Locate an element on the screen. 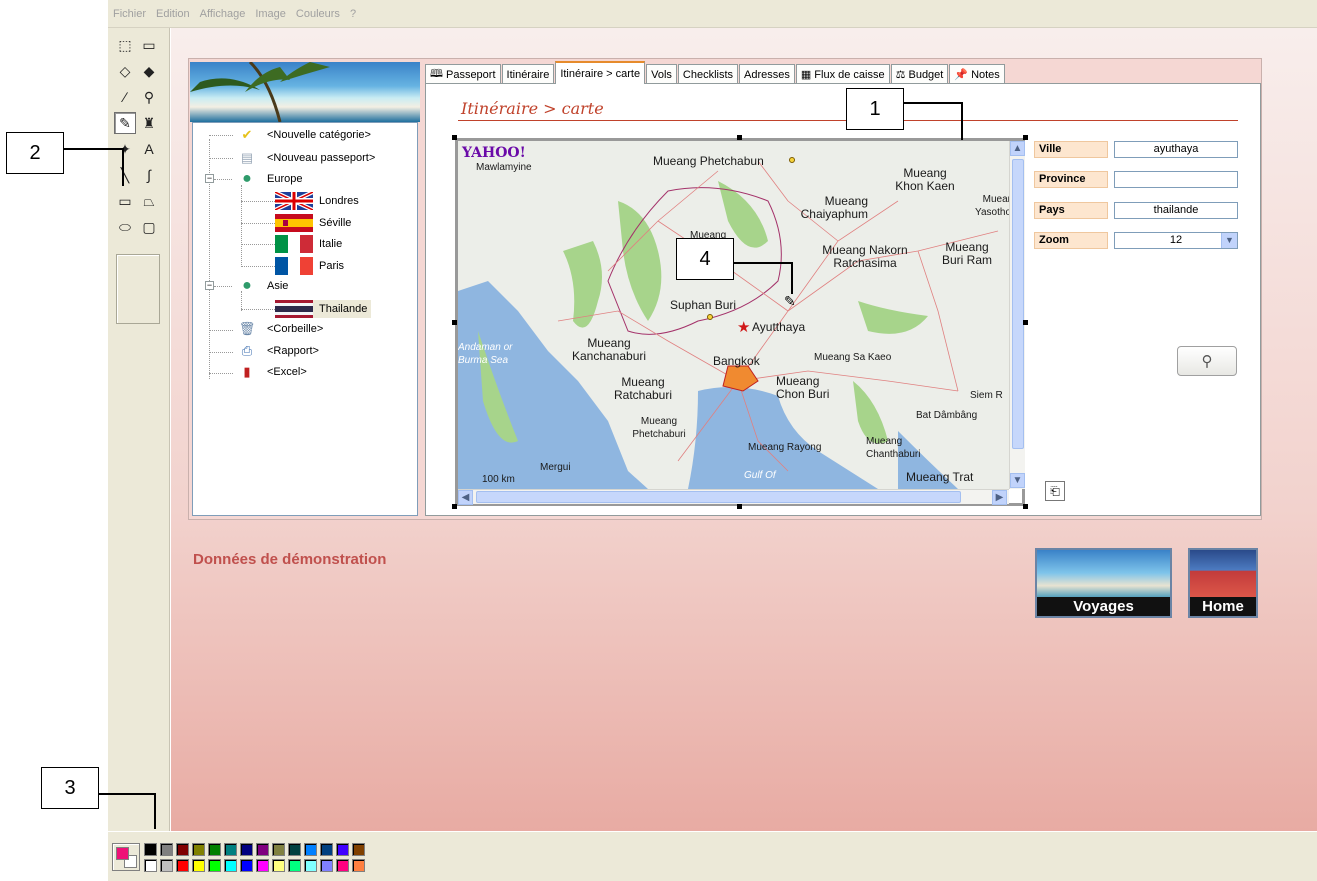  scroll-down-icon: ▼ is located at coordinates (1017, 480).